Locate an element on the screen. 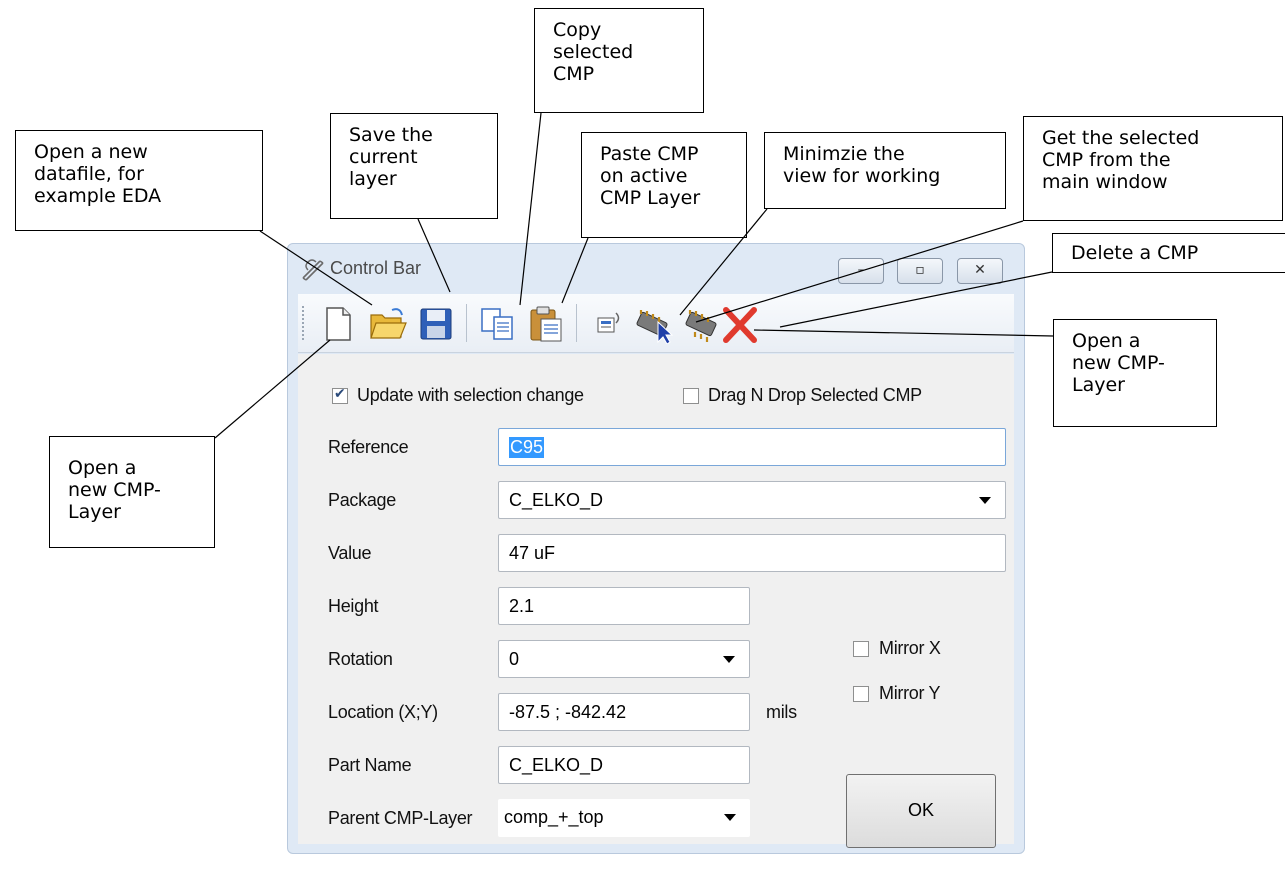 Image resolution: width=1285 pixels, height=880 pixels. maximize-button: ▫ is located at coordinates (920, 271).